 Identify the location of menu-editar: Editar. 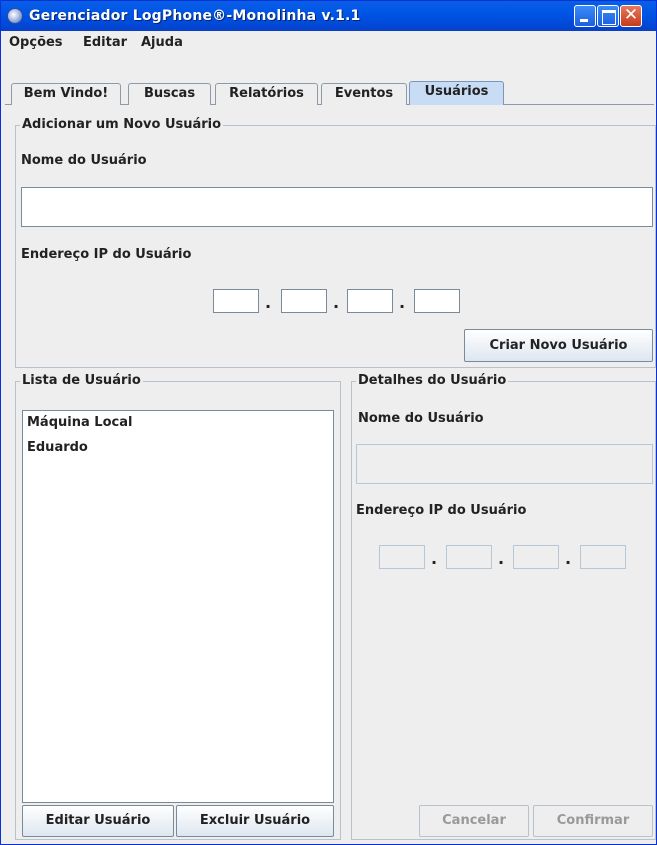
(105, 42).